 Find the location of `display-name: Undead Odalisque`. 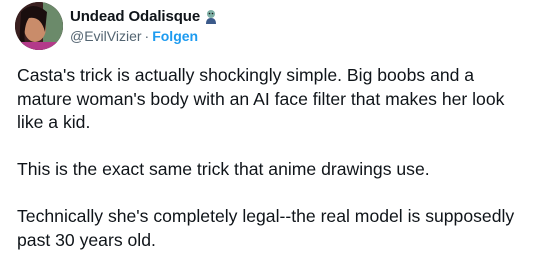

display-name: Undead Odalisque is located at coordinates (135, 16).